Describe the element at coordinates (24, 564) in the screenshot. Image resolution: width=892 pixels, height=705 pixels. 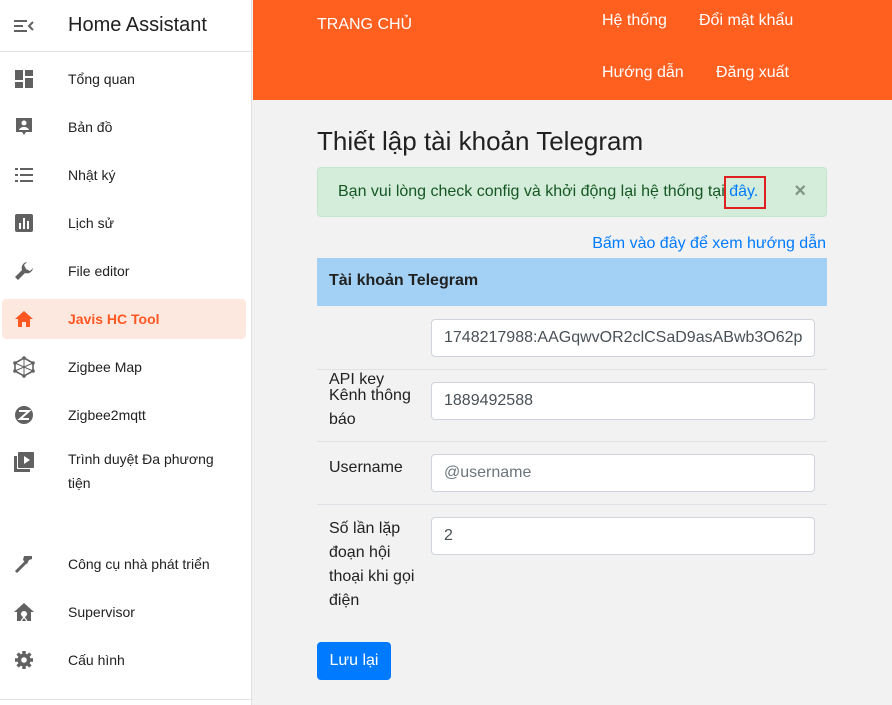
I see `hammer-icon` at that location.